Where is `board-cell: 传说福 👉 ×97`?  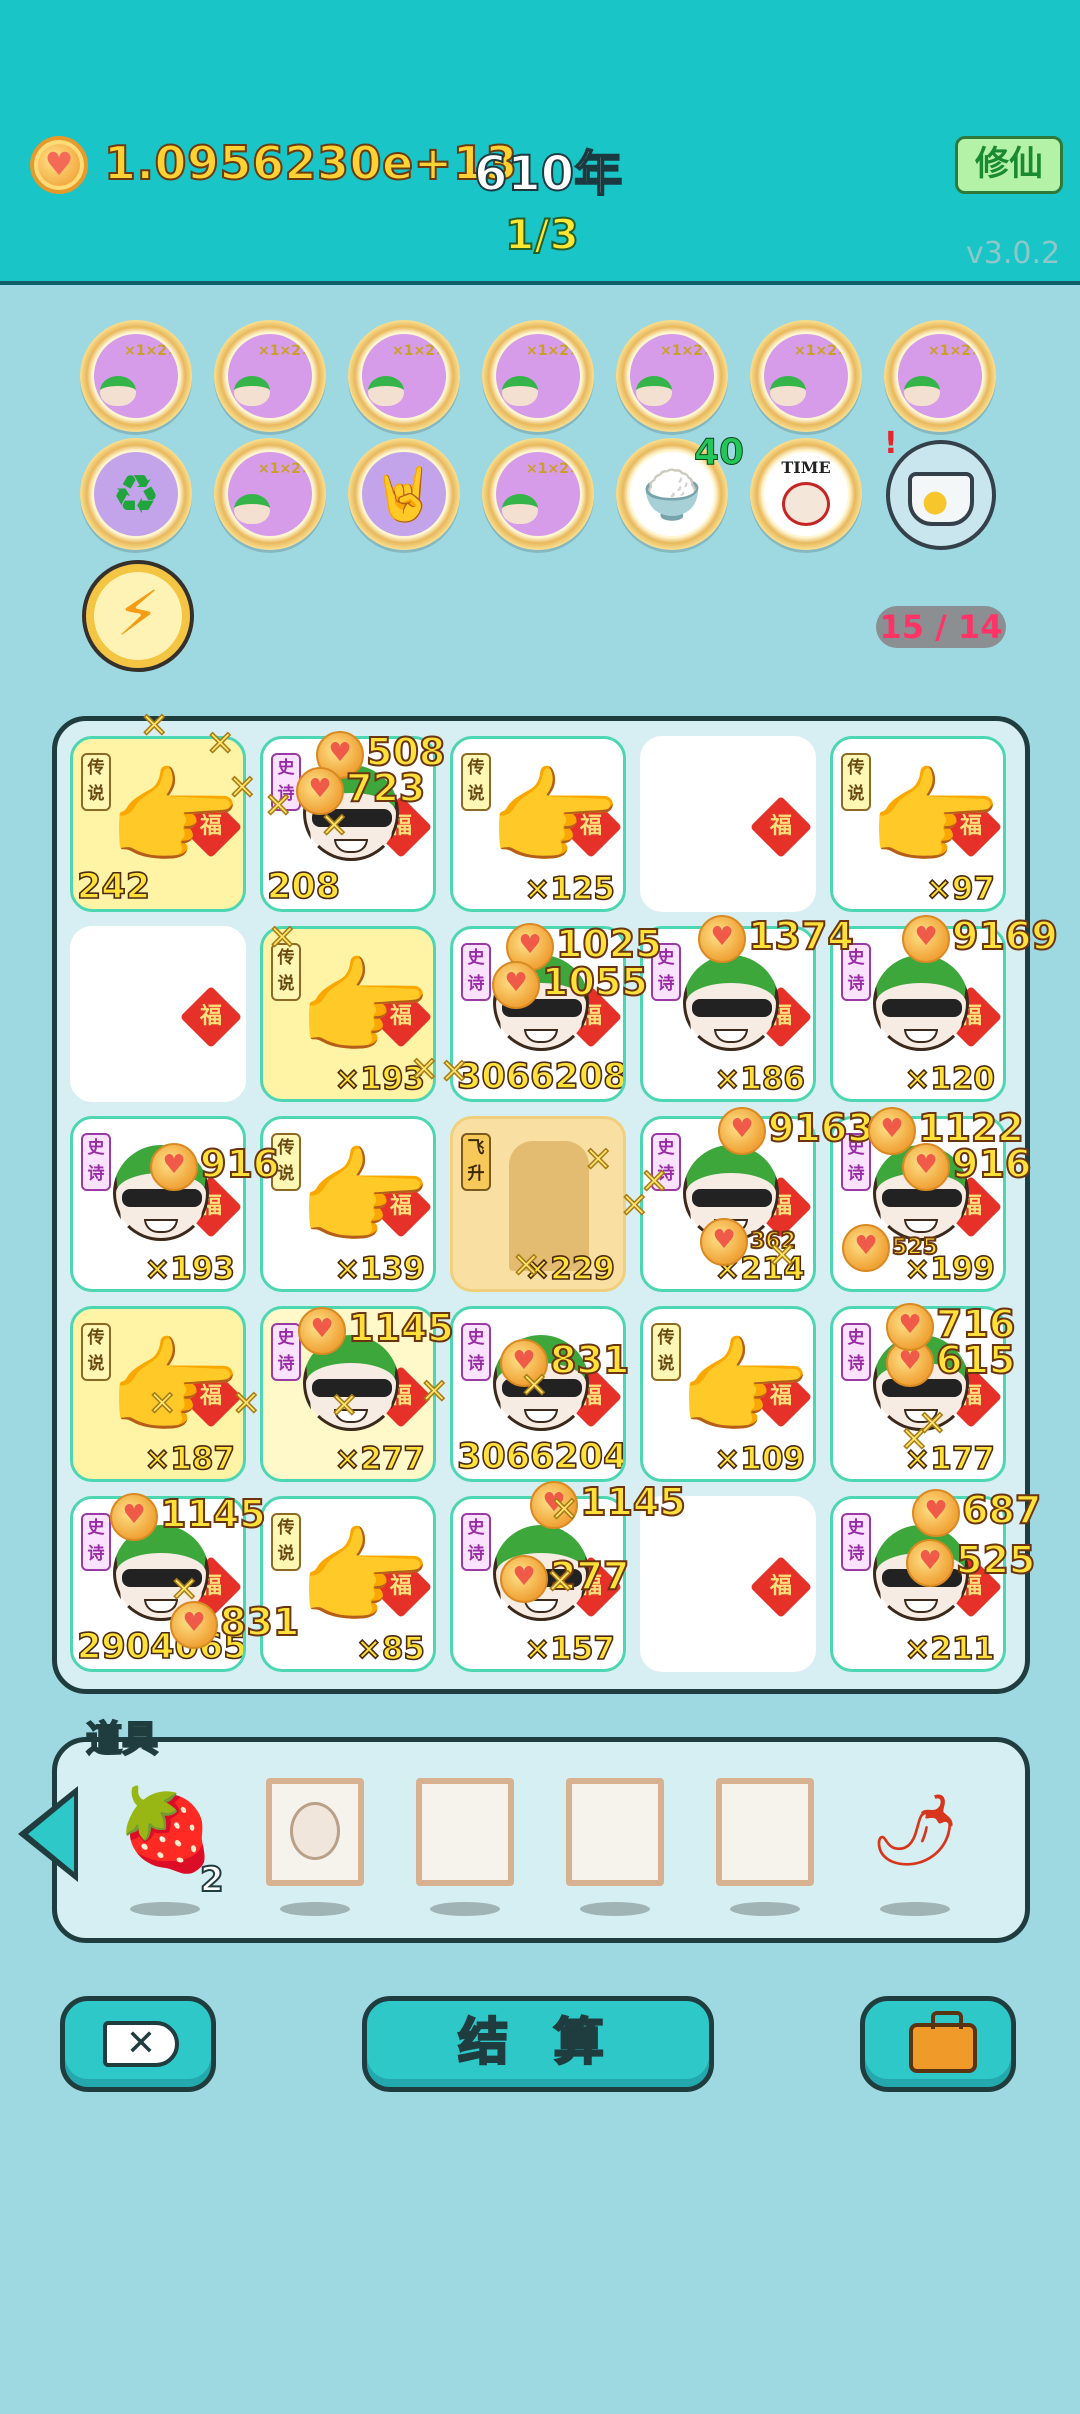 board-cell: 传说福 👉 ×97 is located at coordinates (918, 824).